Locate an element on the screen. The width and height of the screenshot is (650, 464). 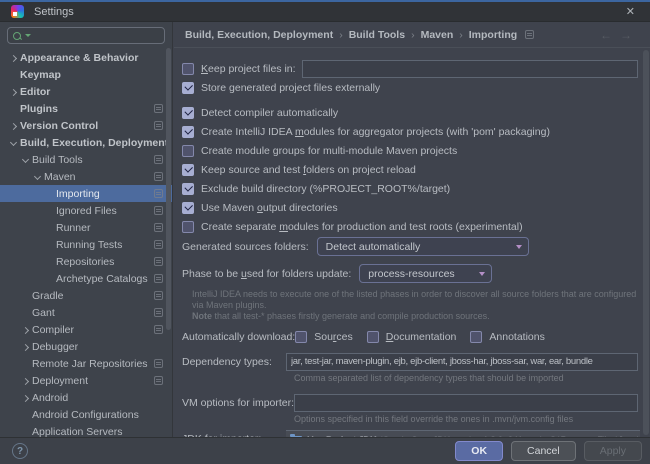
tree-item-label: Runner is located at coordinates (73, 227).